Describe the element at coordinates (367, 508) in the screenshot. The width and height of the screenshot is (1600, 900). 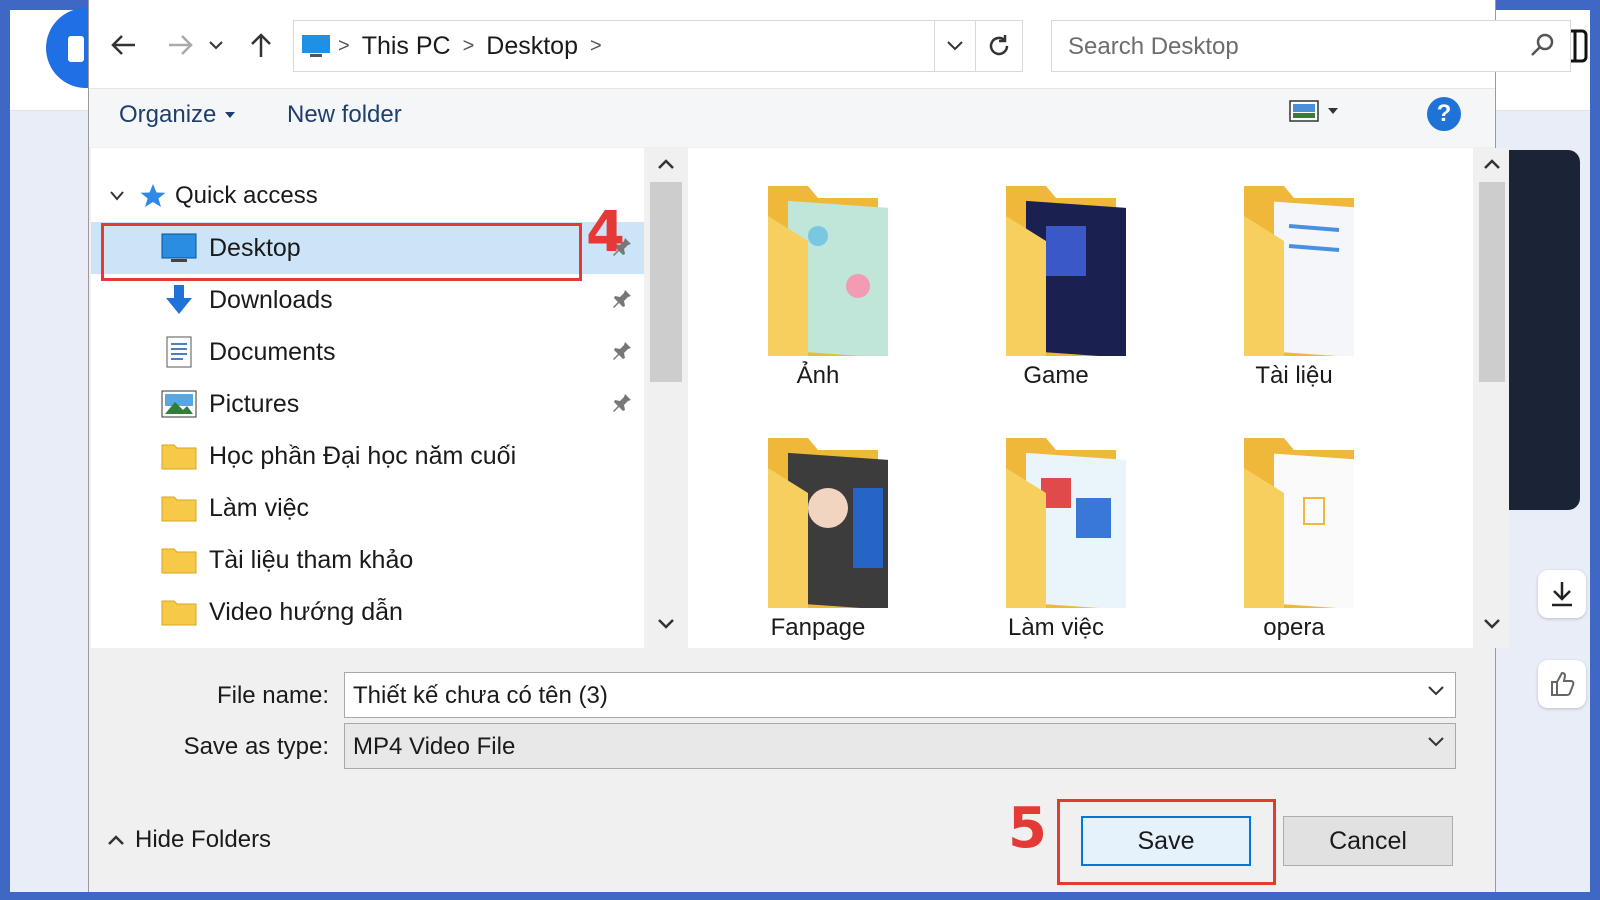
I see `nav-item-folder: Làm việc` at that location.